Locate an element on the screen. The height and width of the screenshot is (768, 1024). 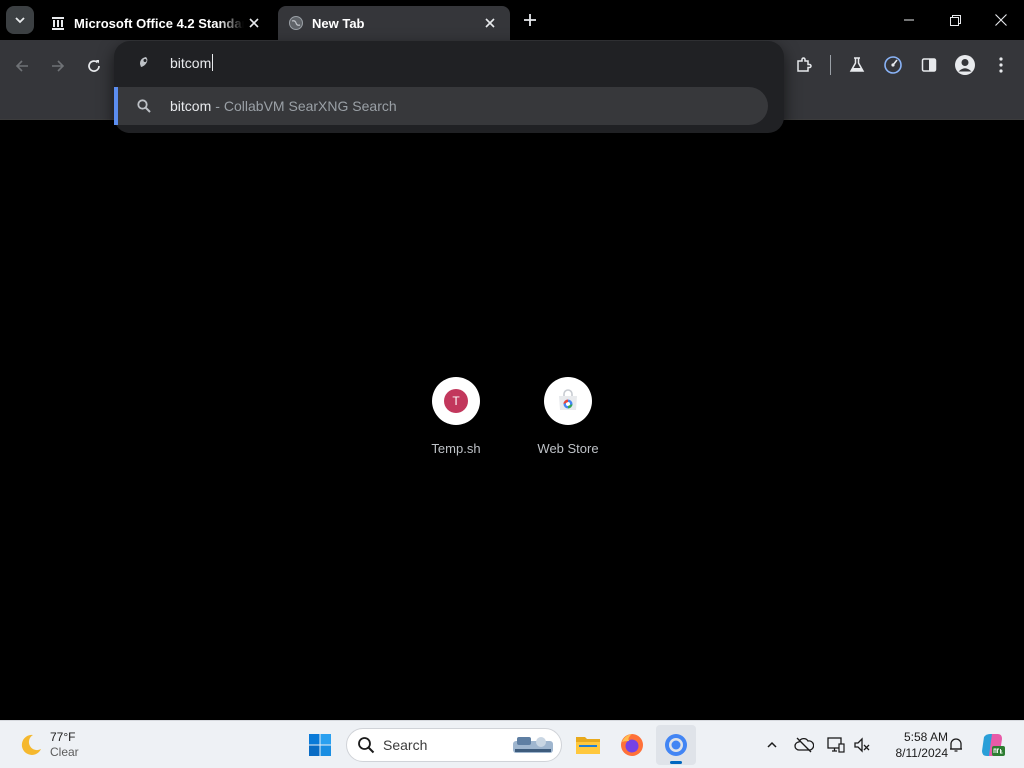
tab-strip: Microsoft Office 4.2 Standard E New Tab is located at coordinates (512, 20).